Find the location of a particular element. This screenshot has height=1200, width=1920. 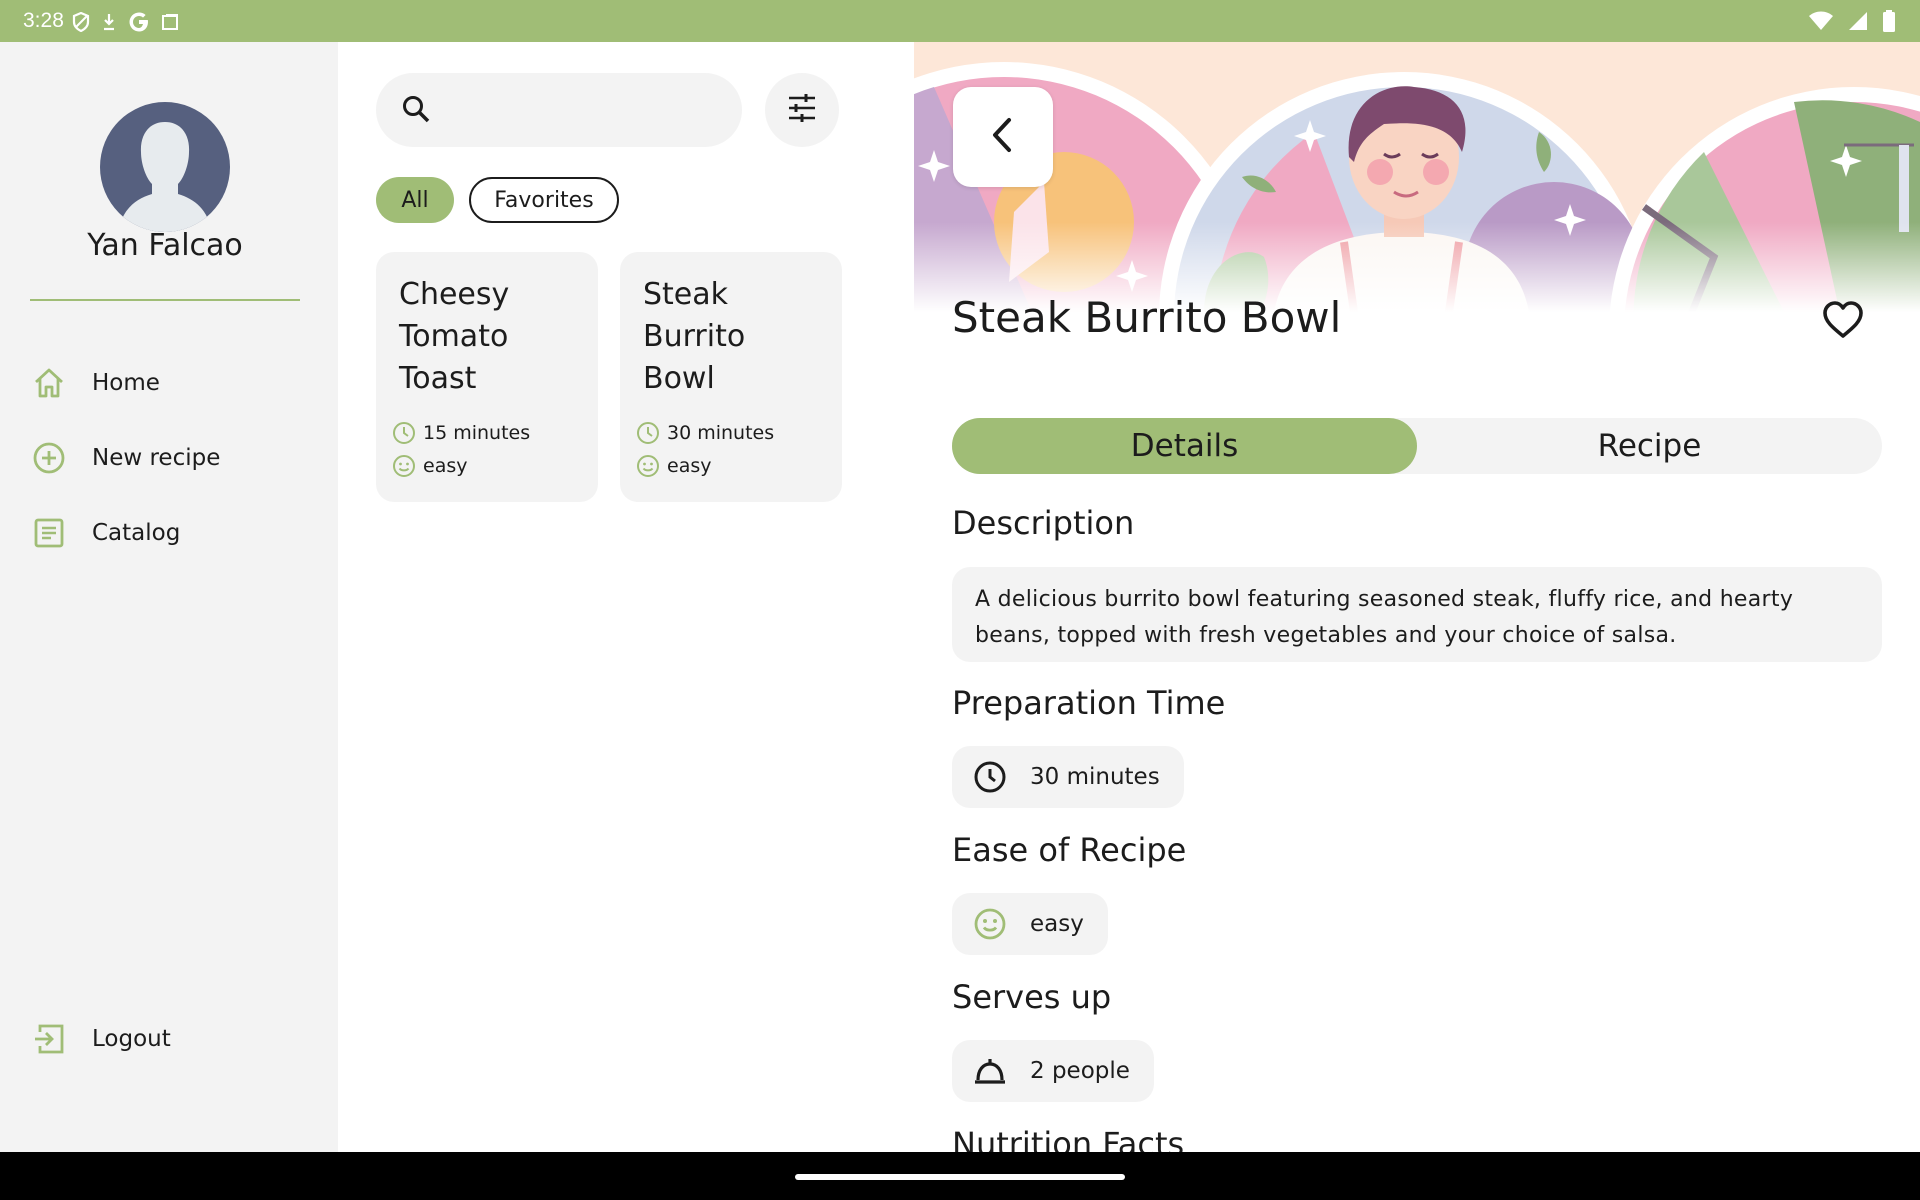

status-system-icons is located at coordinates (1852, 21).